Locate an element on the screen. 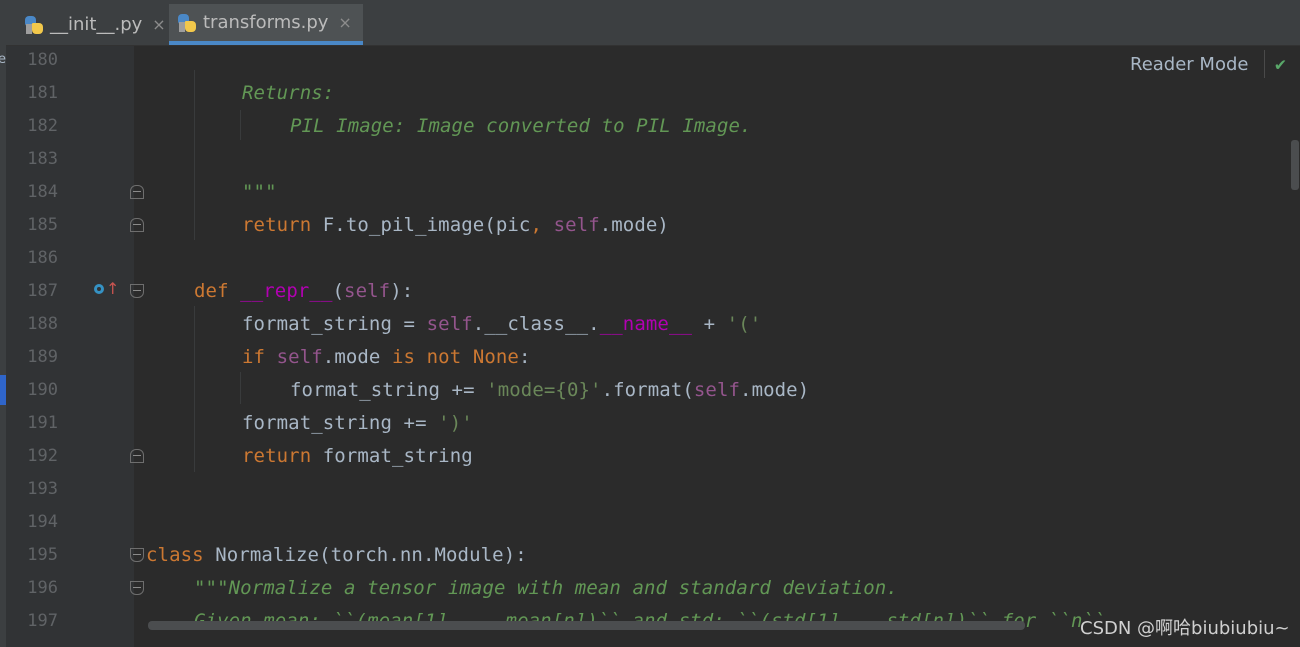 Image resolution: width=1300 pixels, height=647 pixels. line-number: 184 is located at coordinates (42, 192).